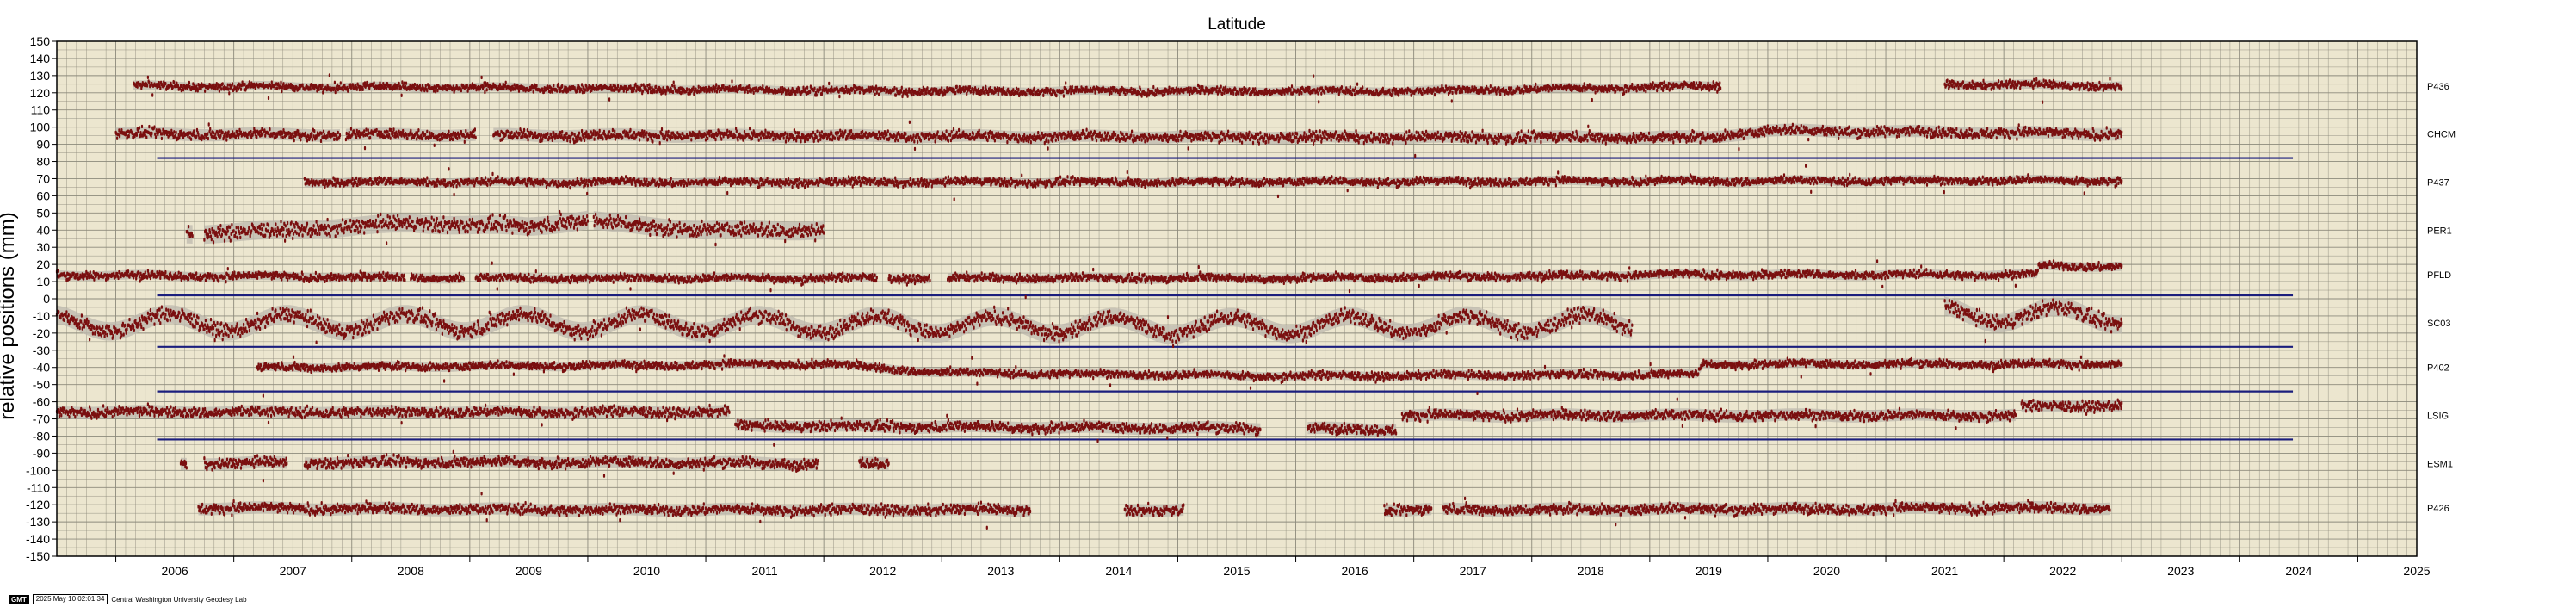  I want to click on station-label-p436: P436, so click(2438, 87).